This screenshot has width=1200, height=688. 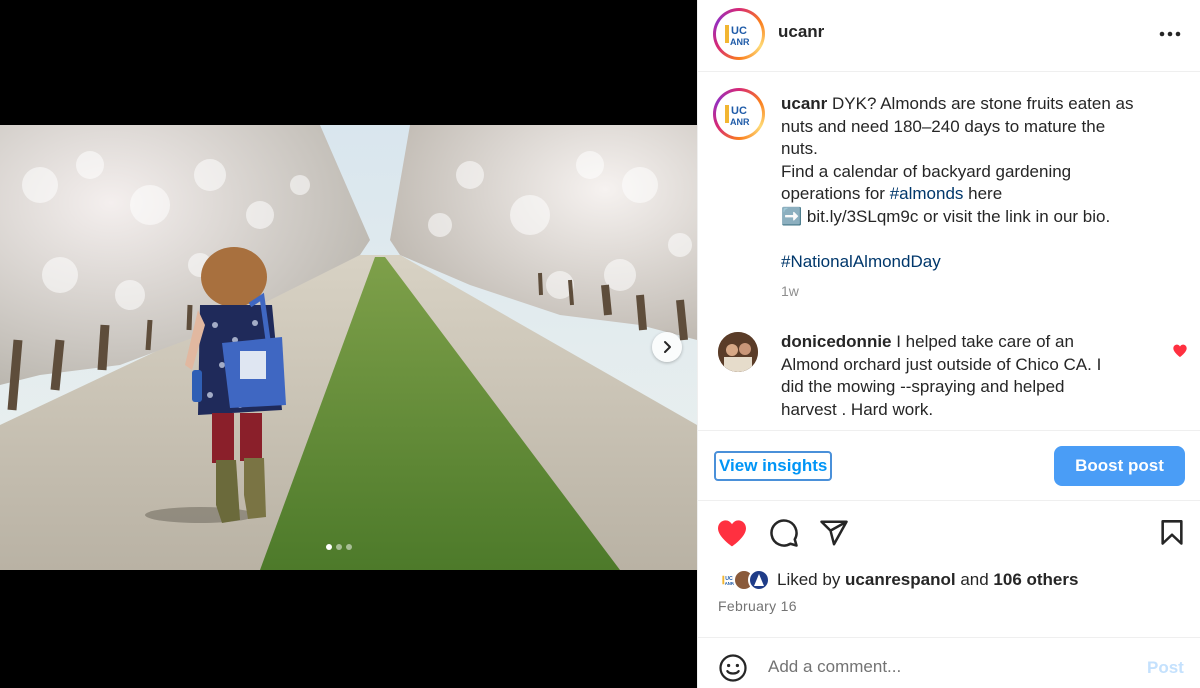 What do you see at coordinates (949, 531) in the screenshot?
I see `post-actions` at bounding box center [949, 531].